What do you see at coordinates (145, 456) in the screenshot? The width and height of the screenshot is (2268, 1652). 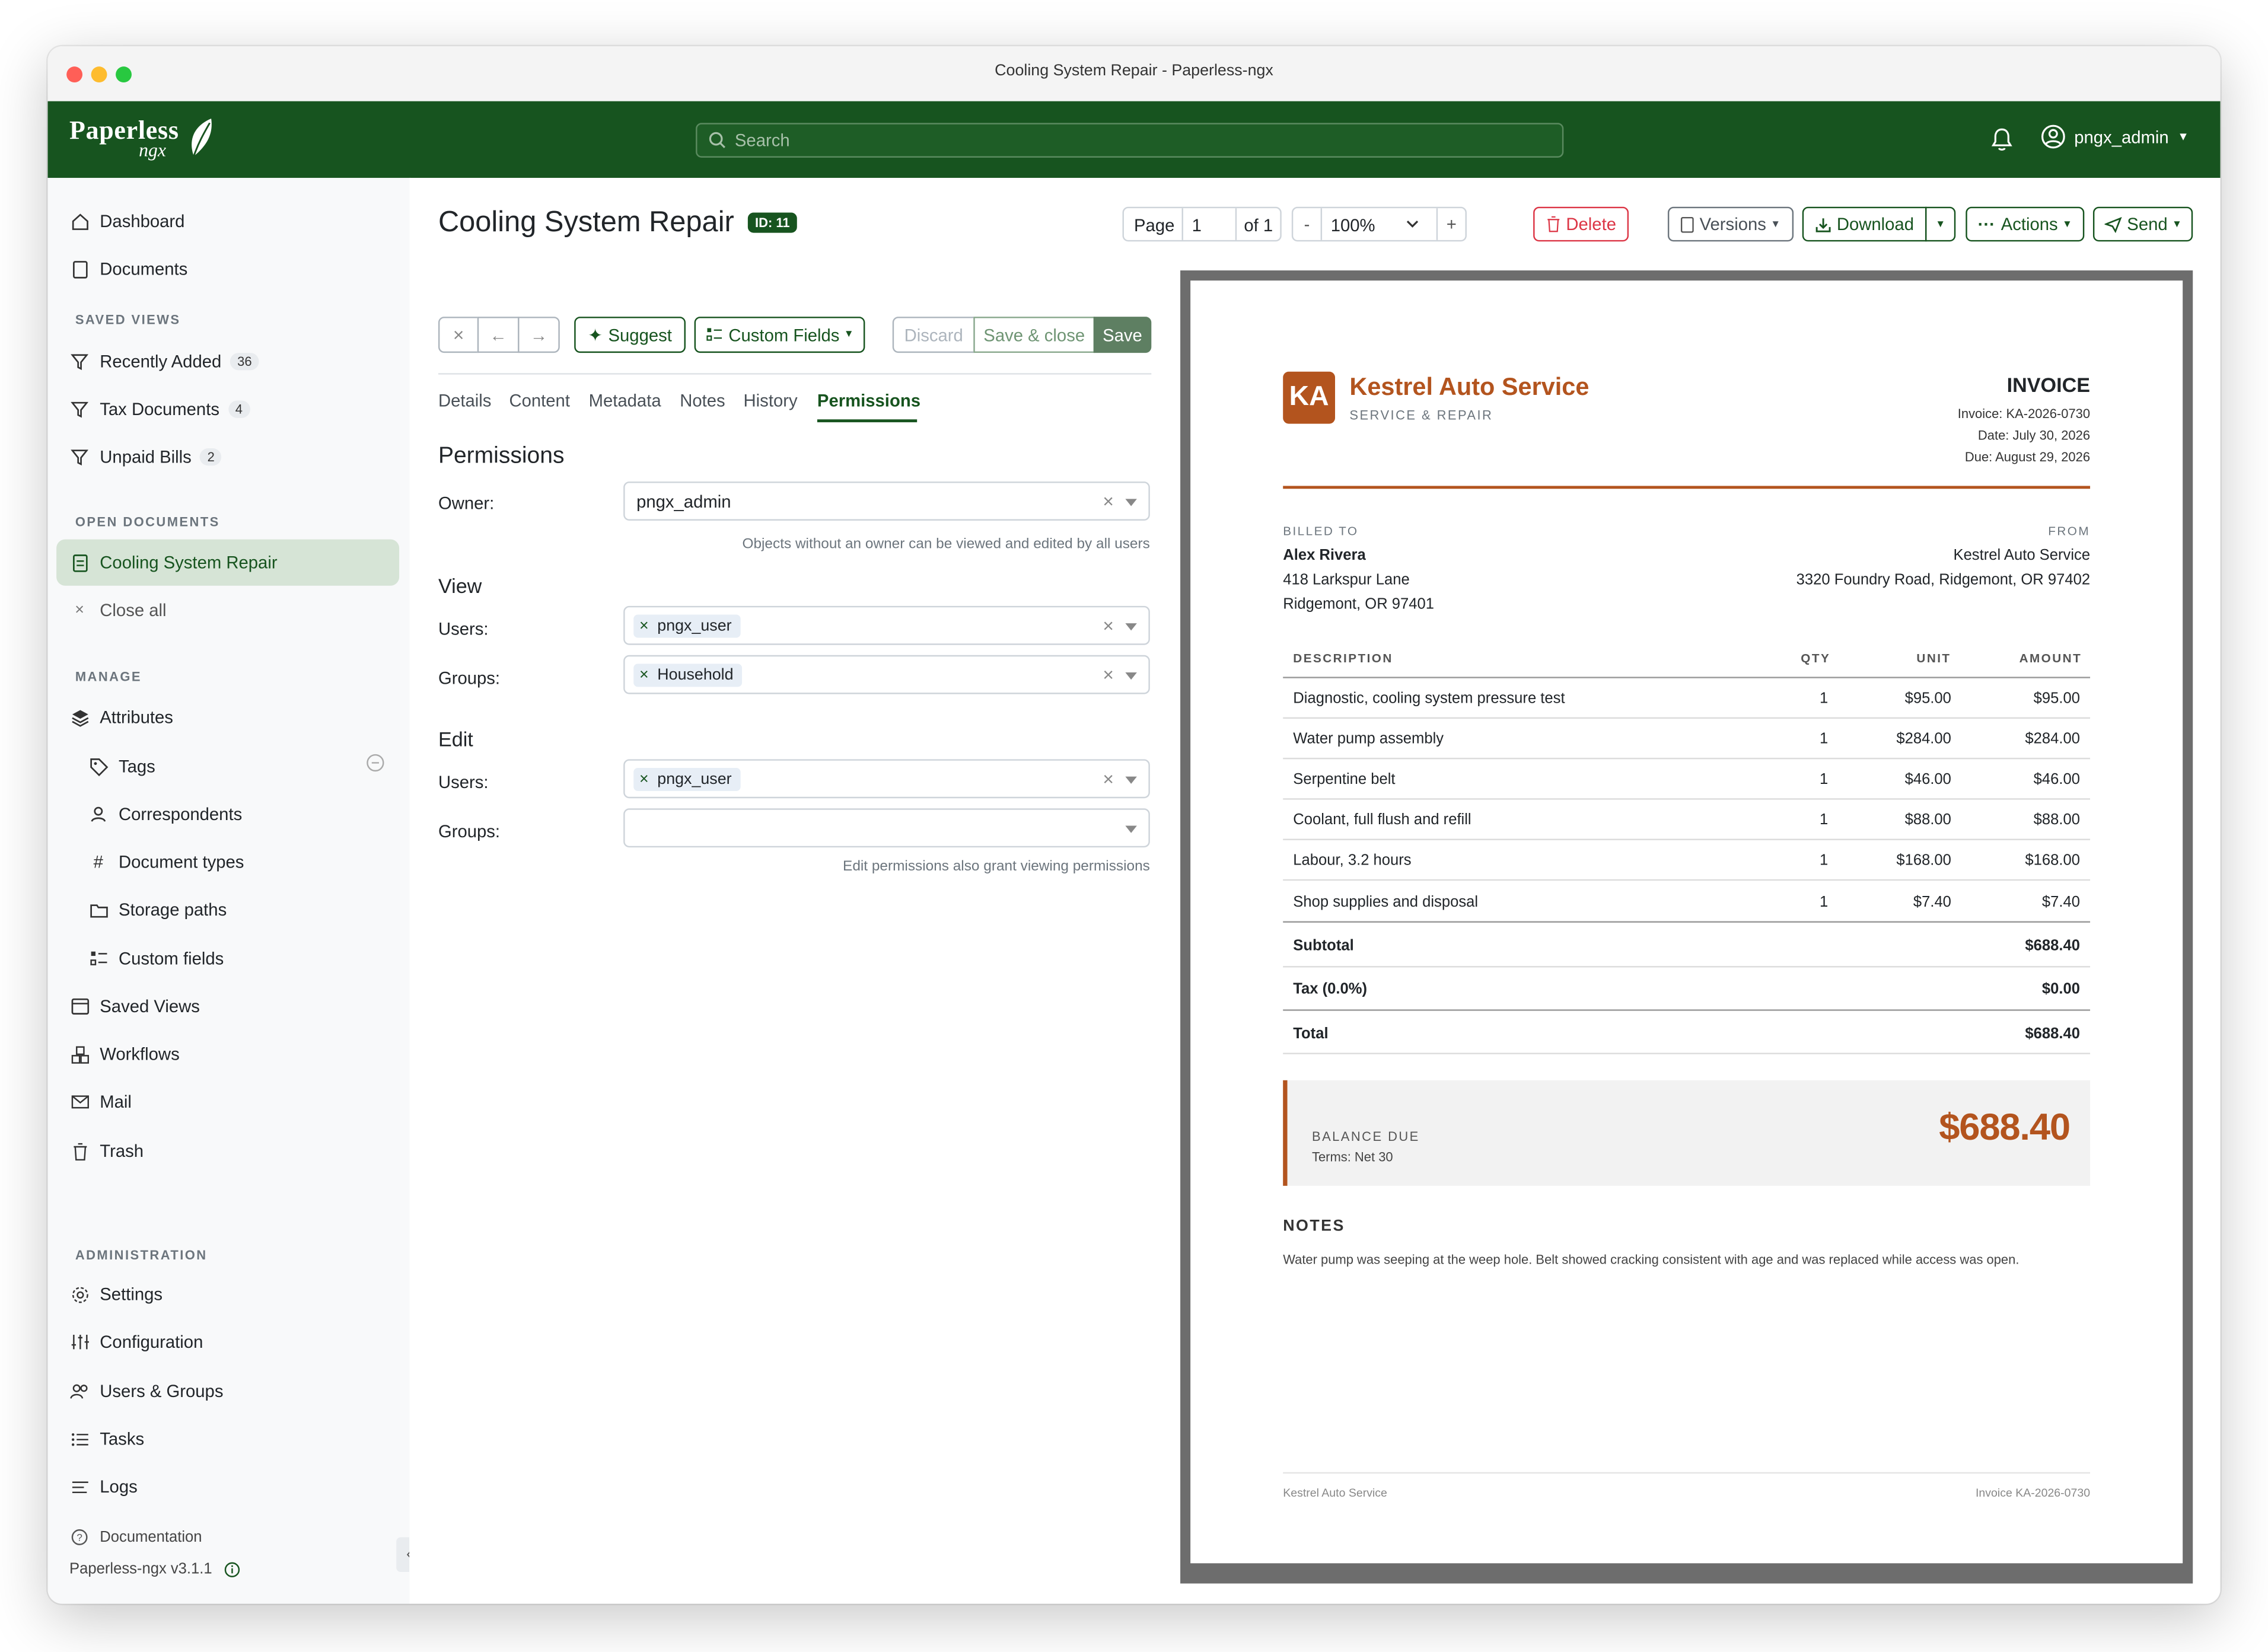 I see `sidebar-item-unpaid-bills: Unpaid Bills 2` at bounding box center [145, 456].